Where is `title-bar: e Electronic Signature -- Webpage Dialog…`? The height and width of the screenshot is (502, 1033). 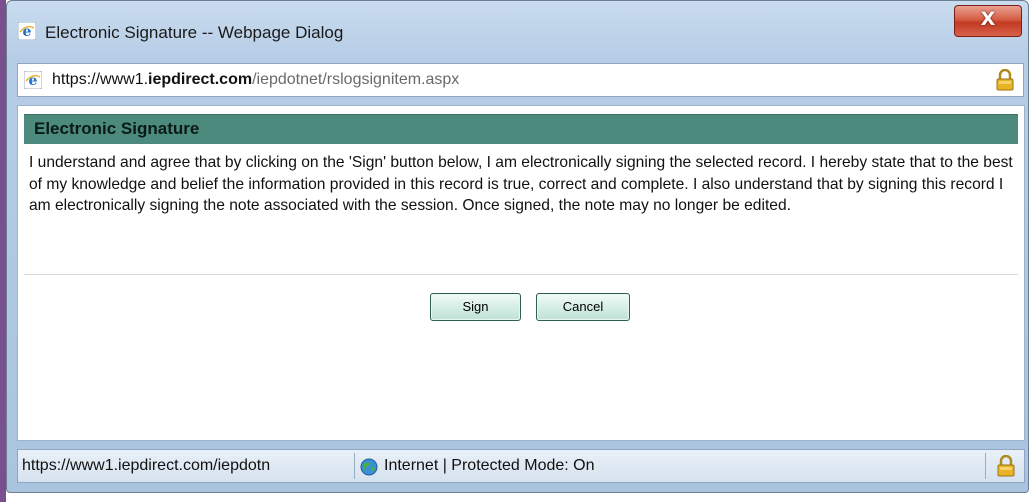
title-bar: e Electronic Signature -- Webpage Dialog… is located at coordinates (517, 27).